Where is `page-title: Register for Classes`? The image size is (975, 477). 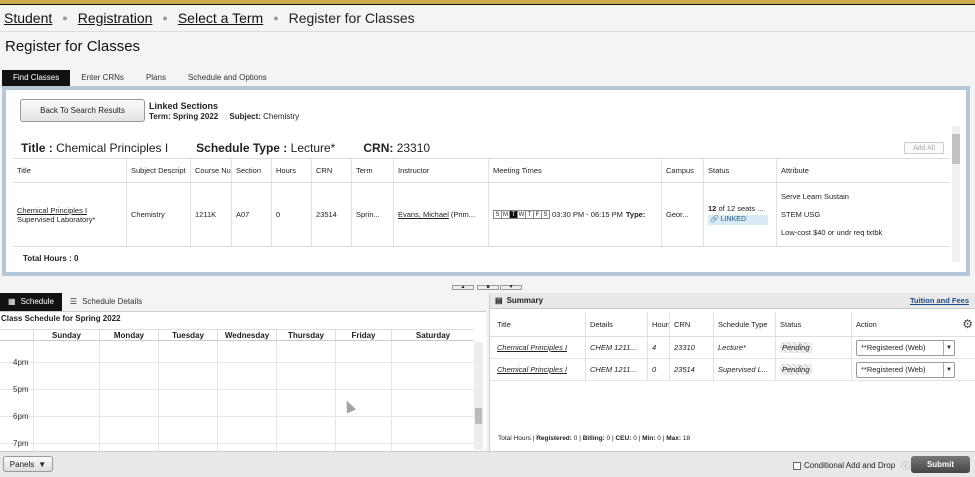
page-title: Register for Classes is located at coordinates (73, 46).